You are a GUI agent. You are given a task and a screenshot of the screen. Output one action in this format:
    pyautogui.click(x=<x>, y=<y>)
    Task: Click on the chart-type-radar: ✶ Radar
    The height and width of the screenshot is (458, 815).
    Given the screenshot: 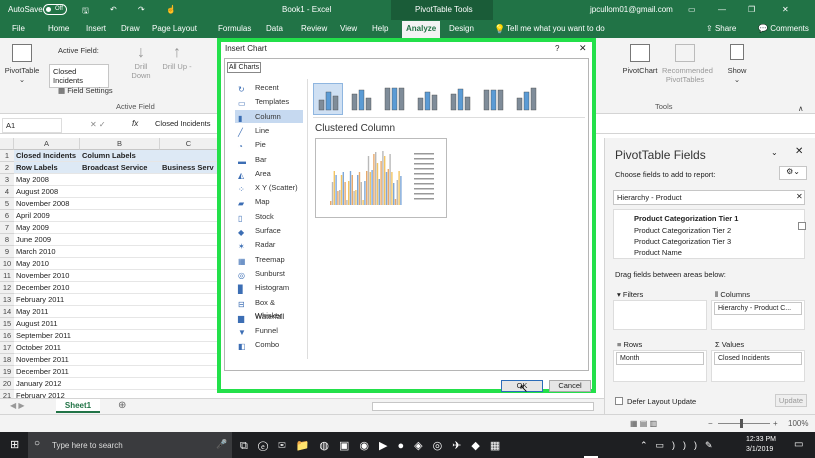 What is the action you would take?
    pyautogui.click(x=269, y=244)
    